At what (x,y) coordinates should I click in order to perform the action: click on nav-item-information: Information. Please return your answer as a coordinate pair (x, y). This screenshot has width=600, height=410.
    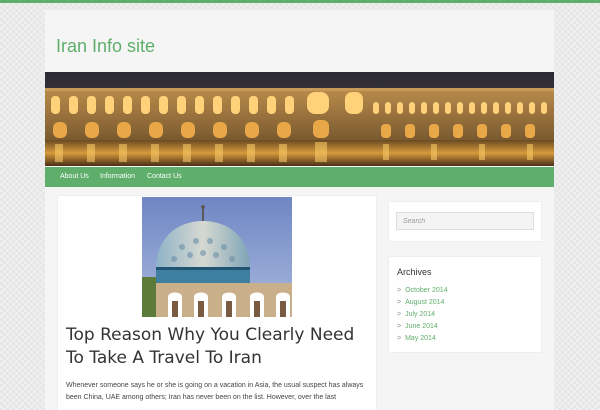
    Looking at the image, I should click on (117, 177).